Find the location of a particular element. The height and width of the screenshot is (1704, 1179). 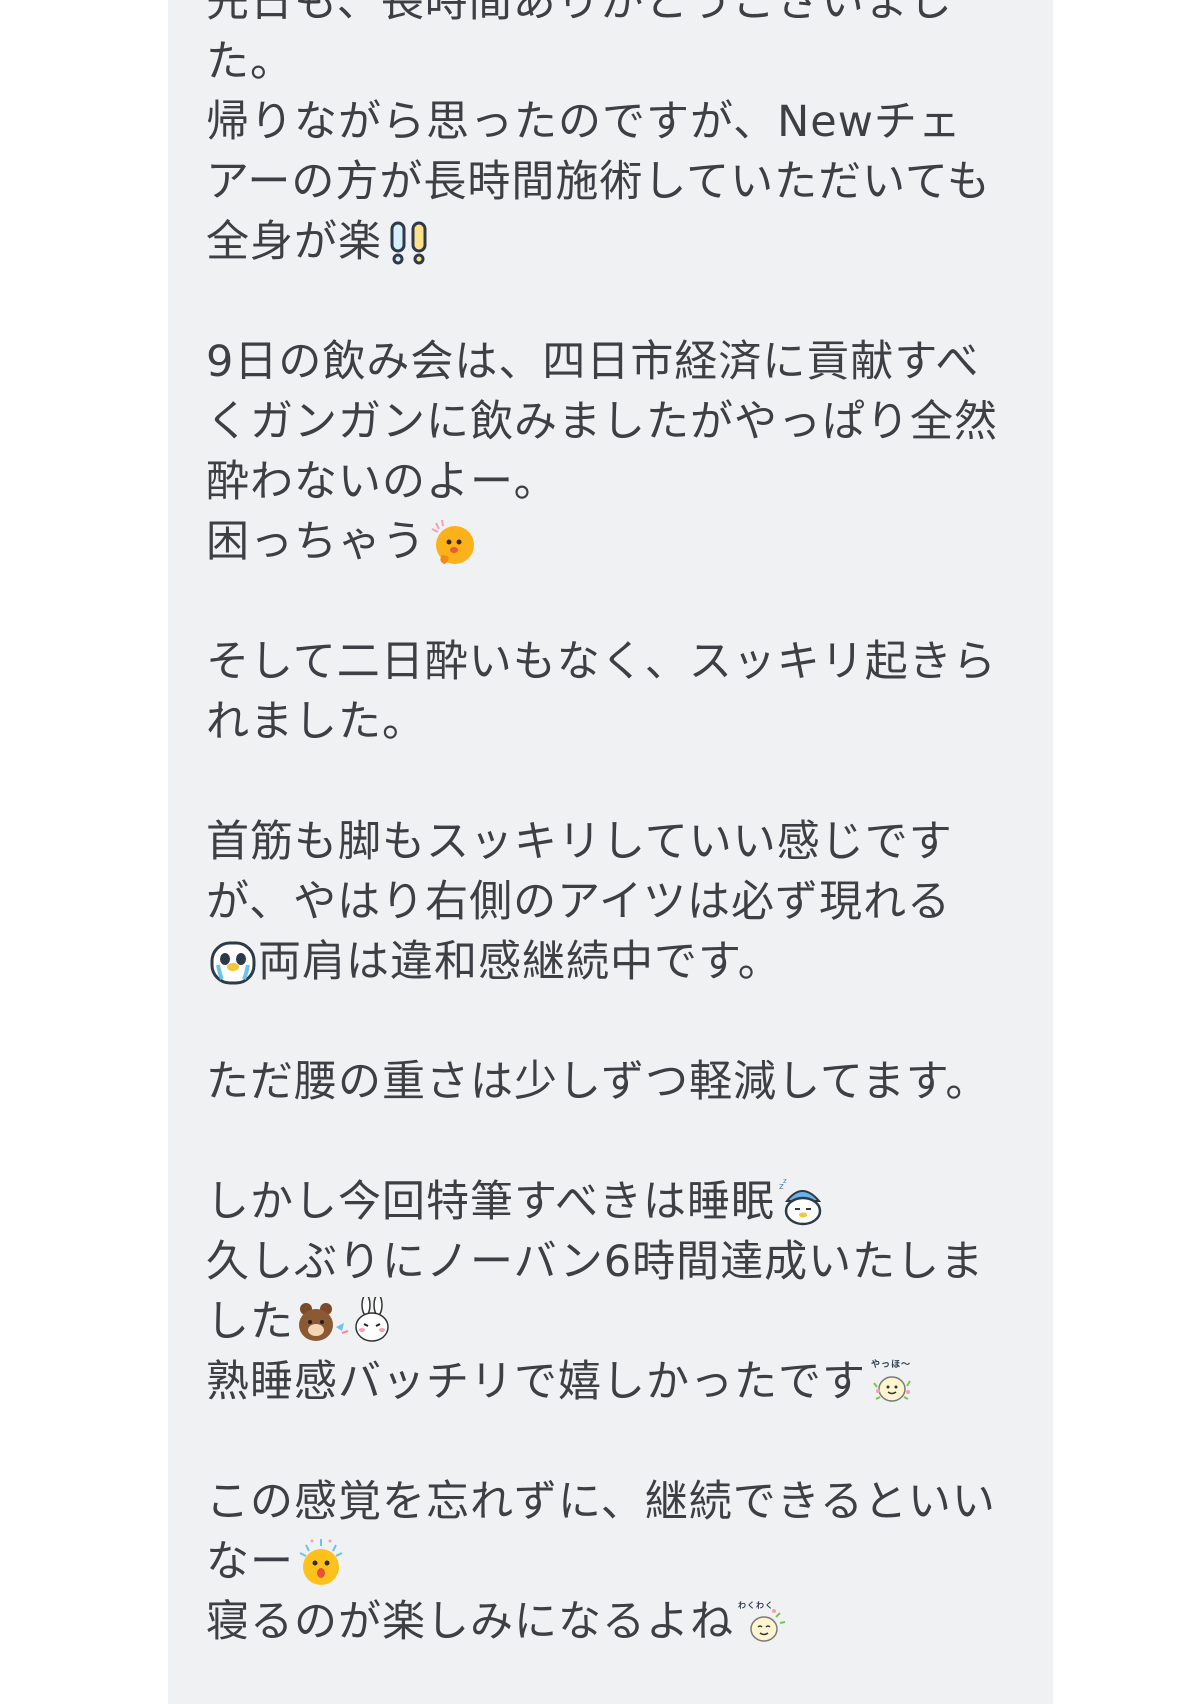

line-text: アーの方が長時間施術していただいても is located at coordinates (598, 182).